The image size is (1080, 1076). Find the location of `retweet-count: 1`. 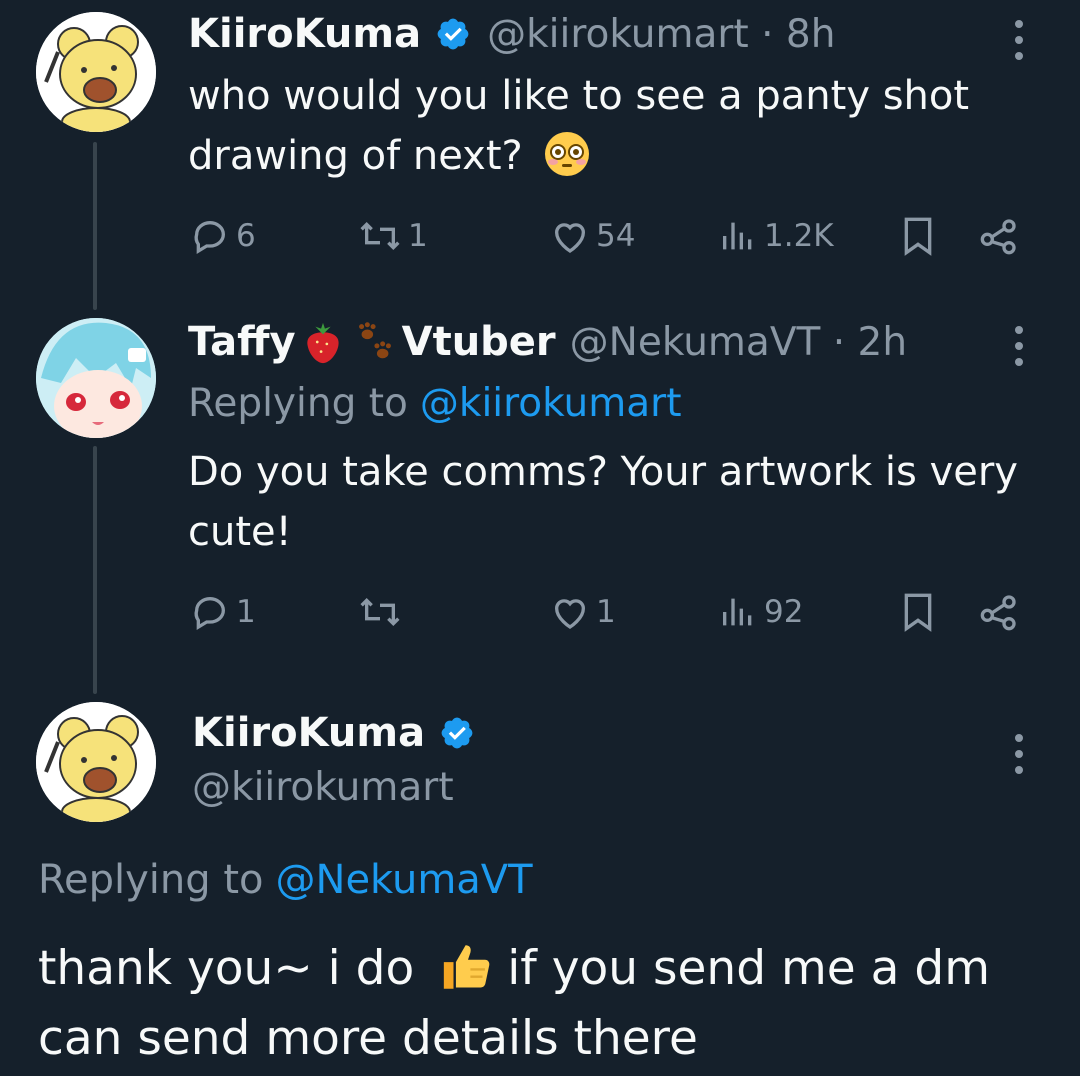

retweet-count: 1 is located at coordinates (418, 236).